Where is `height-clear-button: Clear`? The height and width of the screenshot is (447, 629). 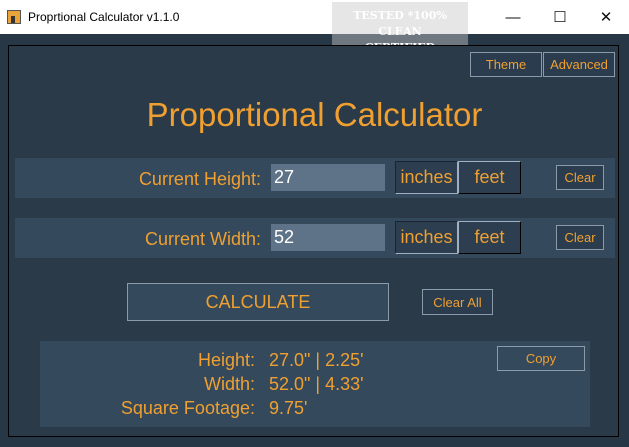
height-clear-button: Clear is located at coordinates (580, 177).